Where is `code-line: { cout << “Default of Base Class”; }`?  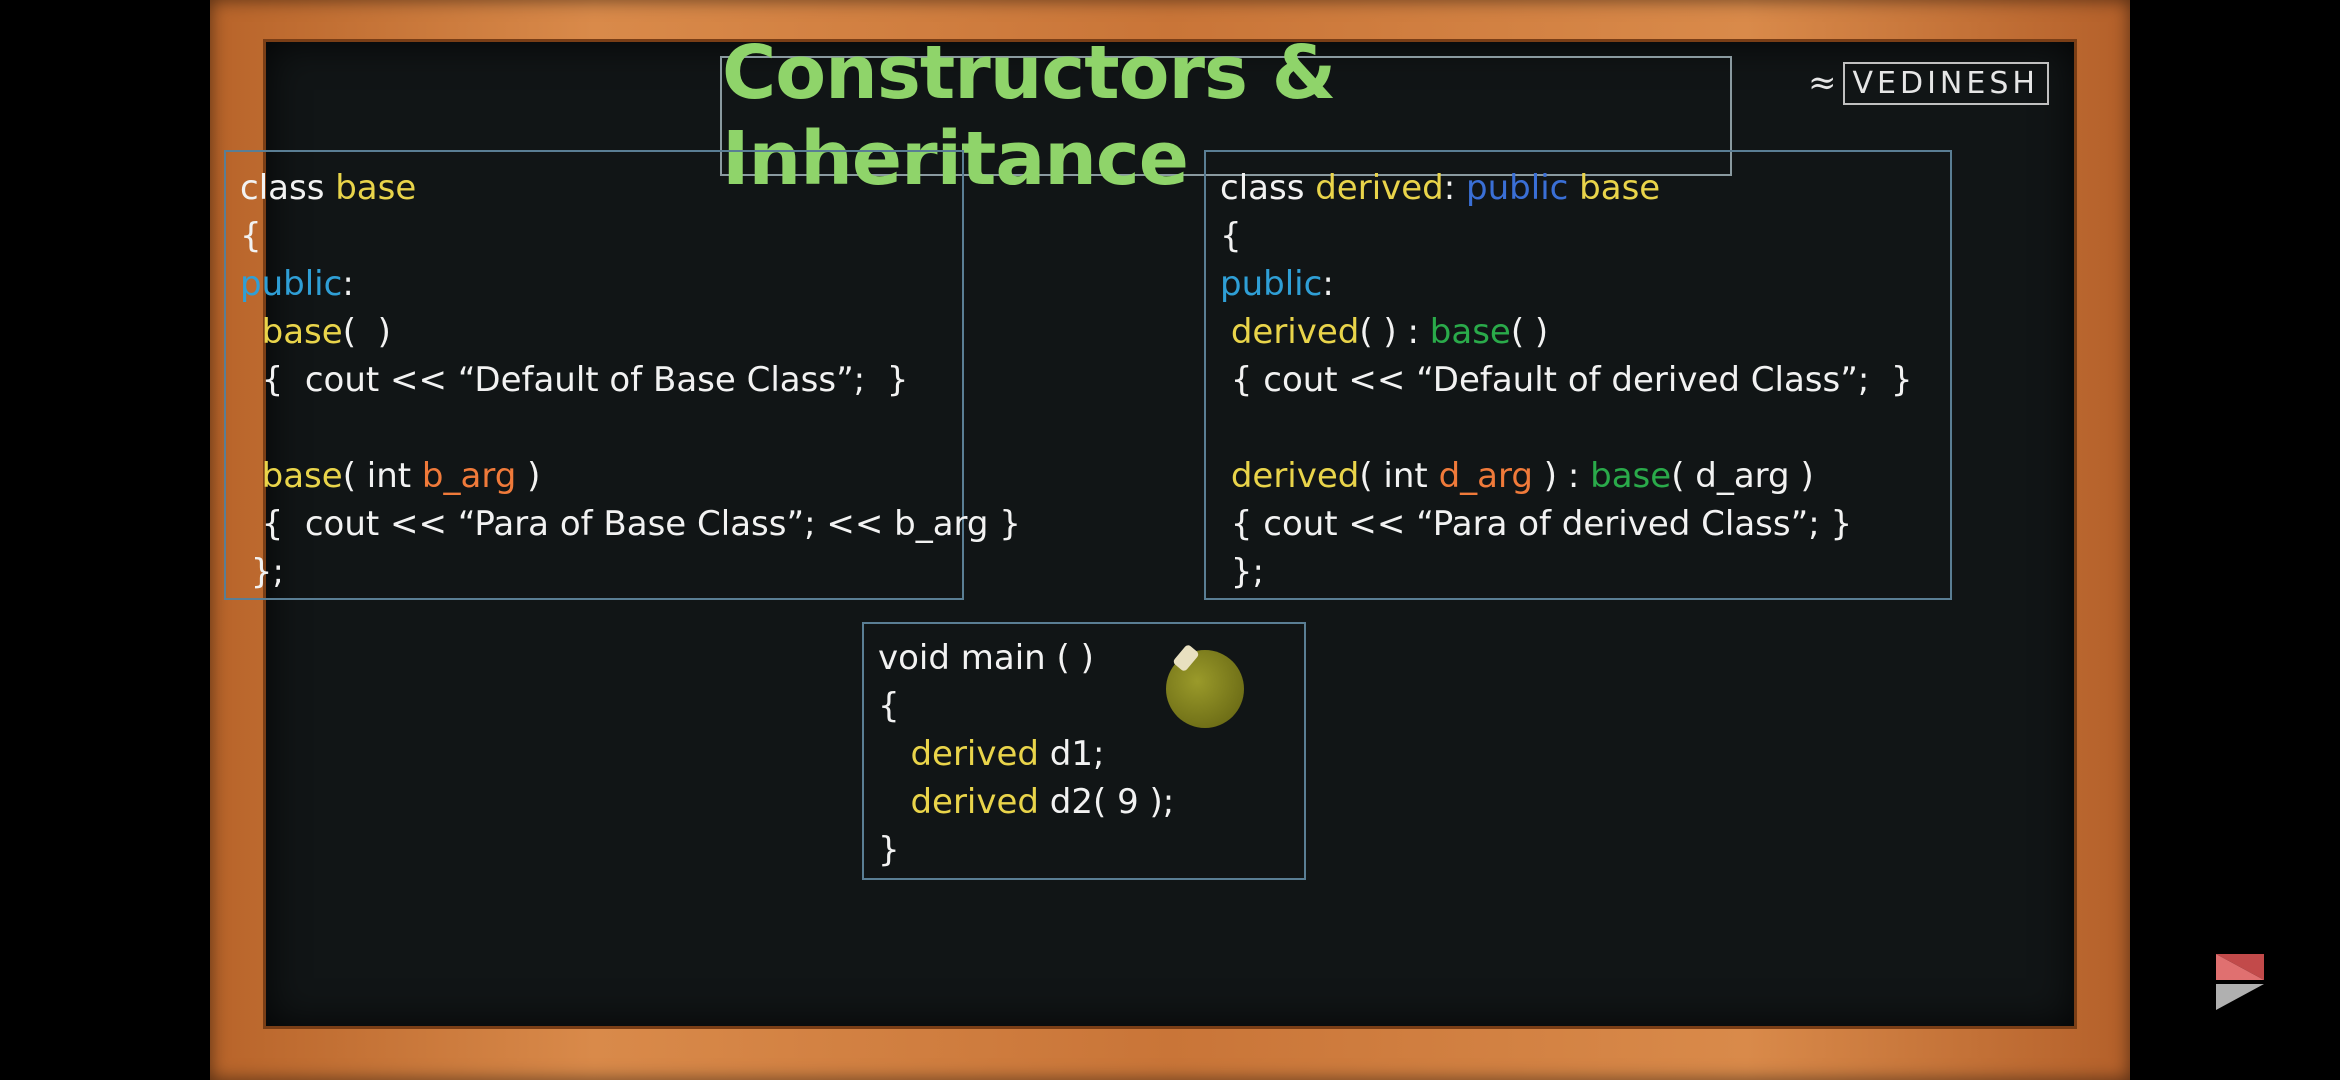
code-line: { cout << “Default of Base Class”; } is located at coordinates (594, 380).